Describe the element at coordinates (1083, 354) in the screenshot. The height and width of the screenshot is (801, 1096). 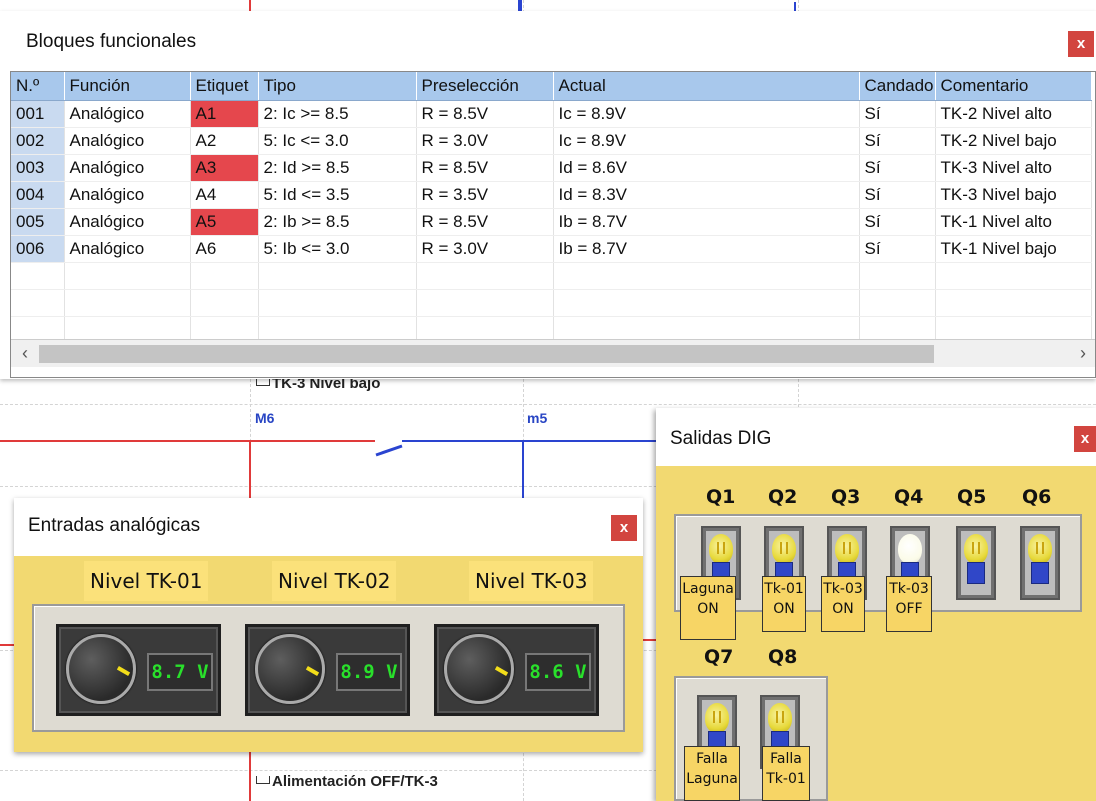
I see `chevron-right-icon: ›` at that location.